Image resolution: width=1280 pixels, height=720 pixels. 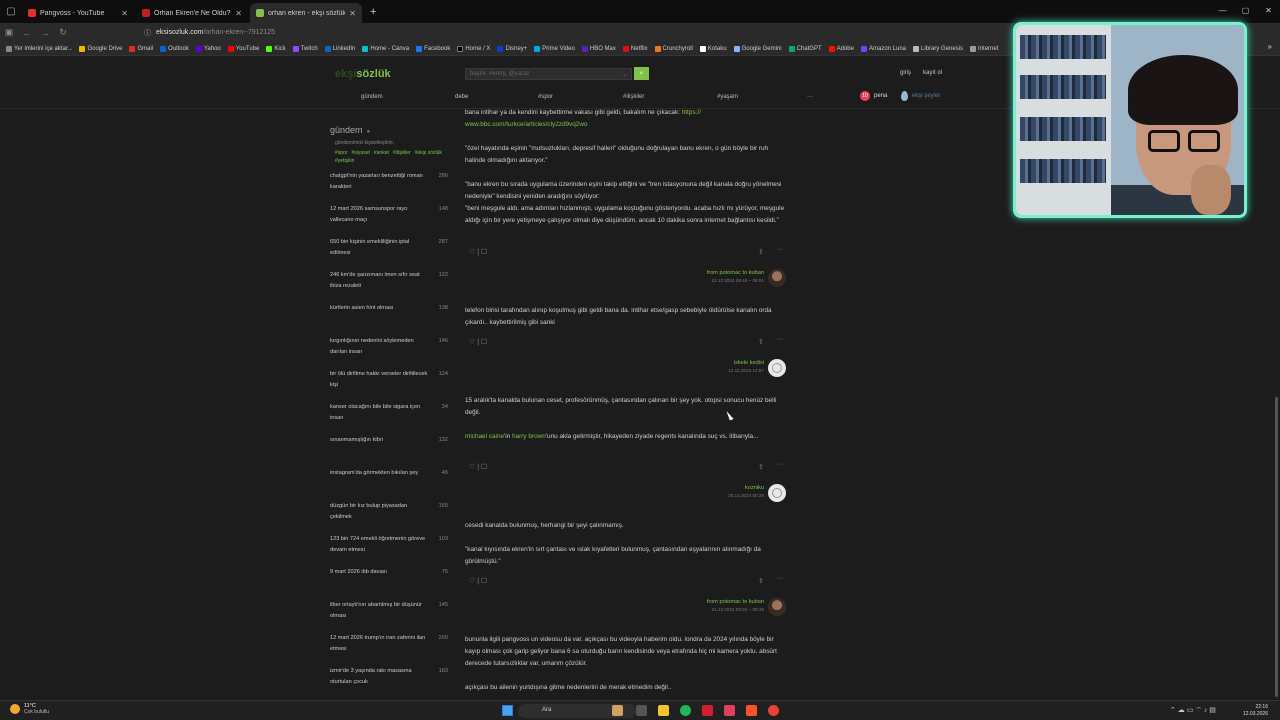 What do you see at coordinates (641, 73) in the screenshot?
I see `search-button: ⌕` at bounding box center [641, 73].